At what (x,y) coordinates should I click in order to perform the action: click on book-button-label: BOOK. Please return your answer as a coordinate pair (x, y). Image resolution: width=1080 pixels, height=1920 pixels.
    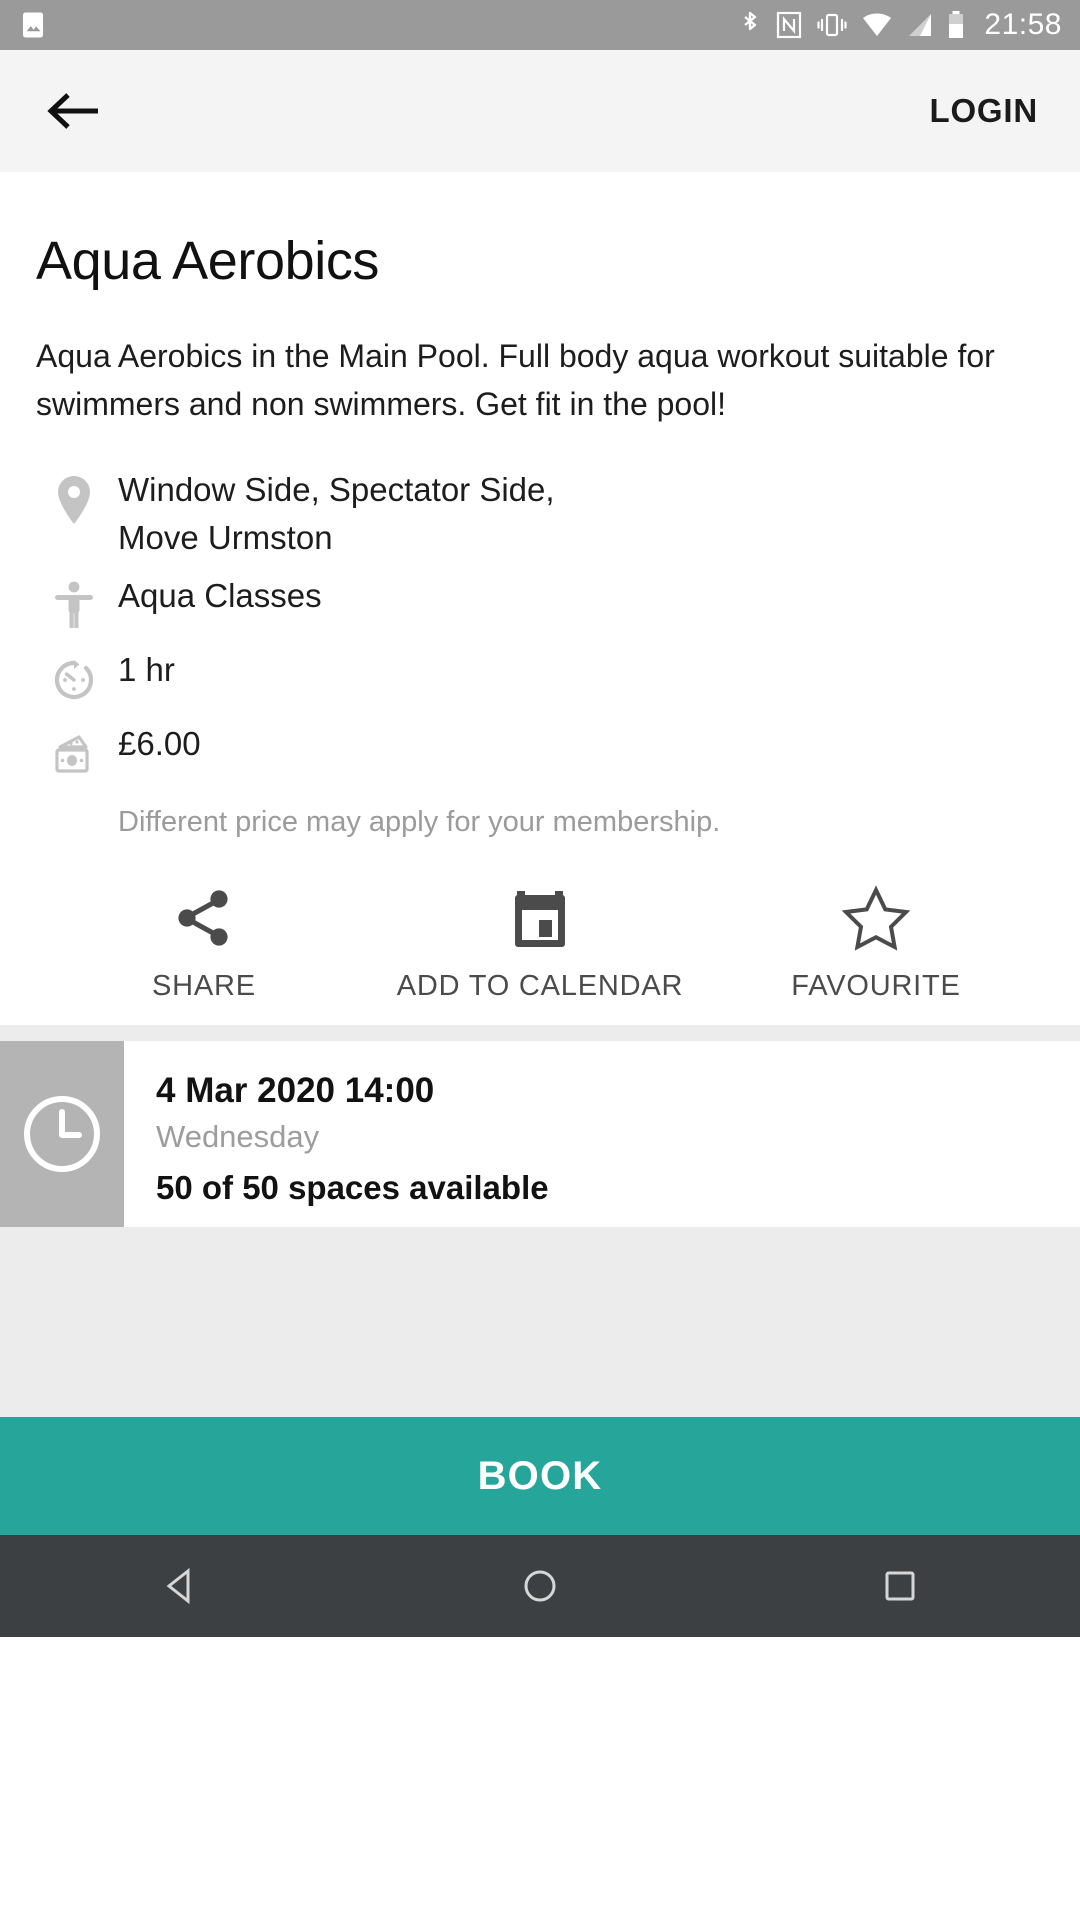
    Looking at the image, I should click on (540, 1475).